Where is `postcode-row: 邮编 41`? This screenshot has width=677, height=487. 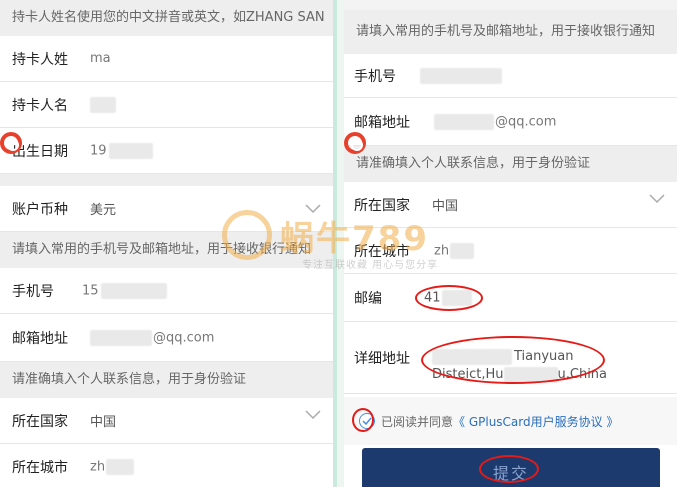 postcode-row: 邮编 41 is located at coordinates (510, 298).